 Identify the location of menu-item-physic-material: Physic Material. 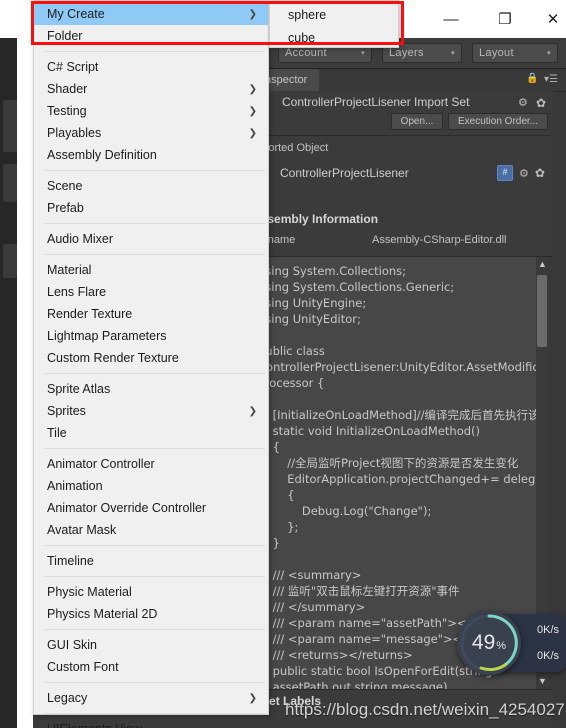
(151, 592).